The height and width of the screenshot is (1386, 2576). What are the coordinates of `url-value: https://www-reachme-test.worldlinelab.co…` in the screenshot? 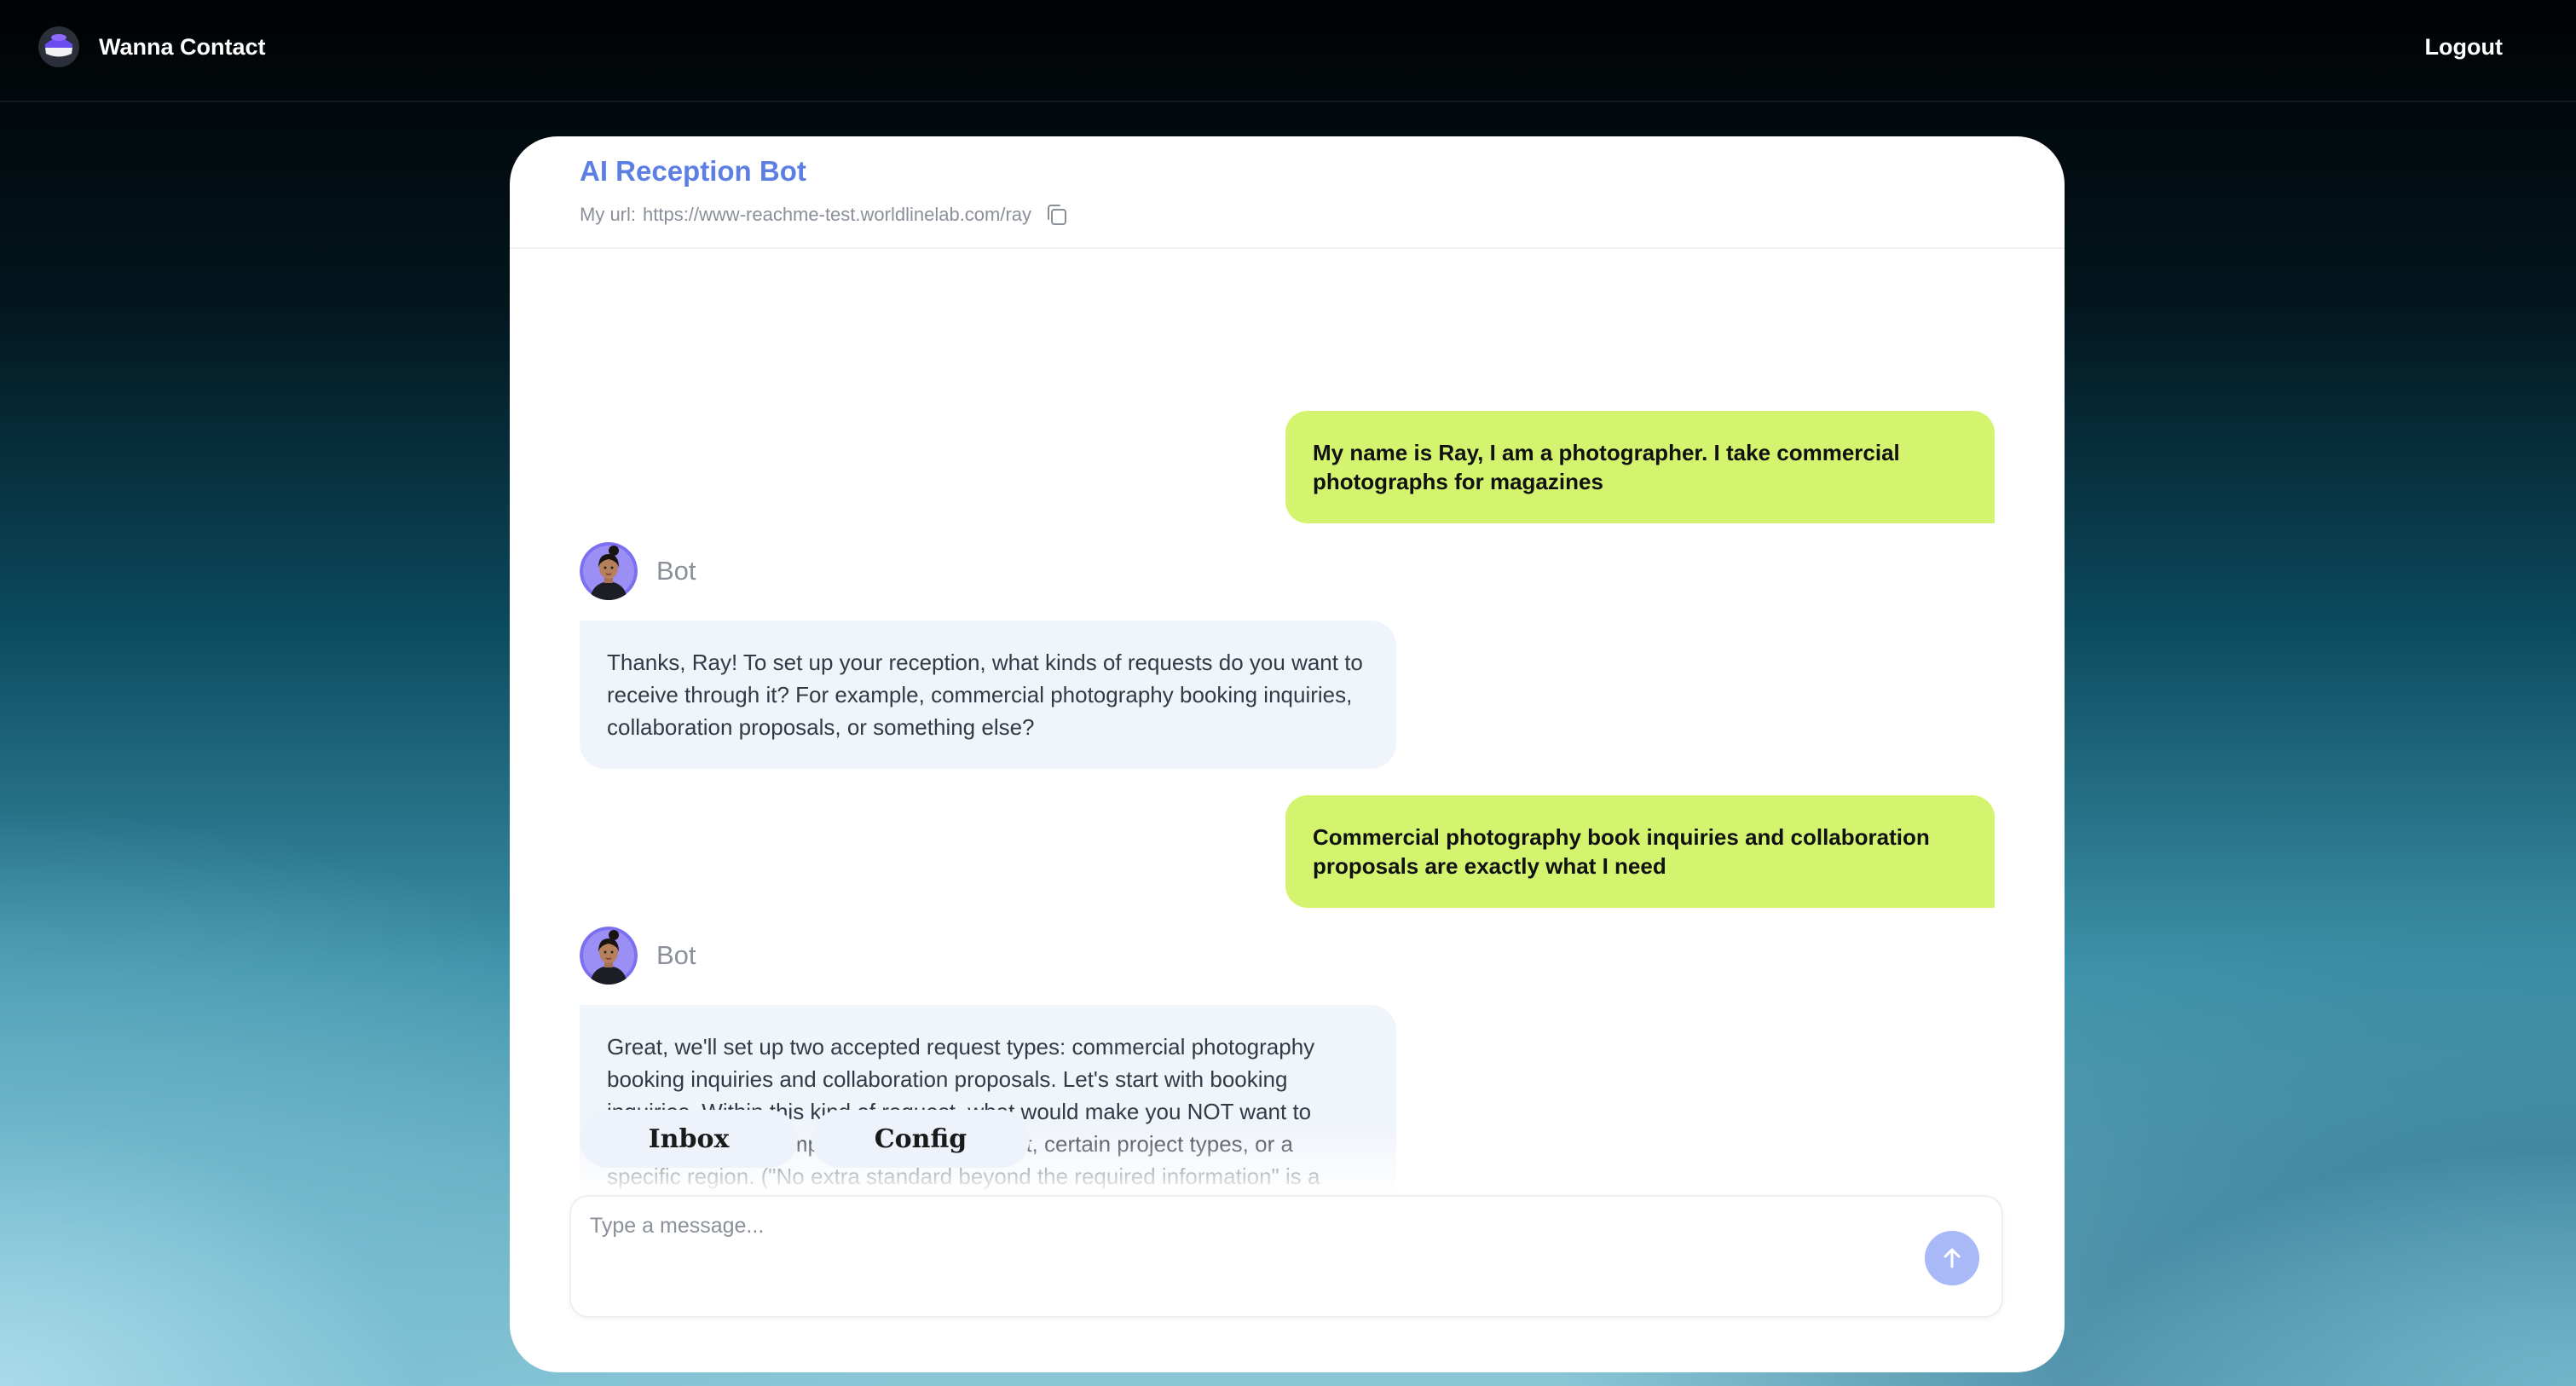 It's located at (837, 215).